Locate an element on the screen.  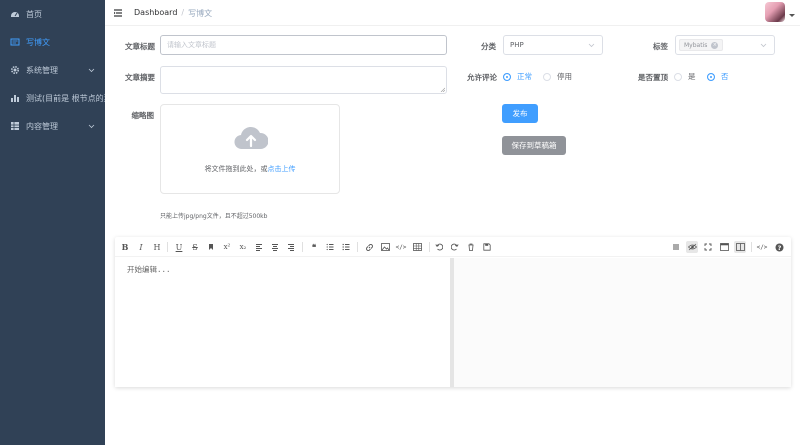
save-icon is located at coordinates (487, 247).